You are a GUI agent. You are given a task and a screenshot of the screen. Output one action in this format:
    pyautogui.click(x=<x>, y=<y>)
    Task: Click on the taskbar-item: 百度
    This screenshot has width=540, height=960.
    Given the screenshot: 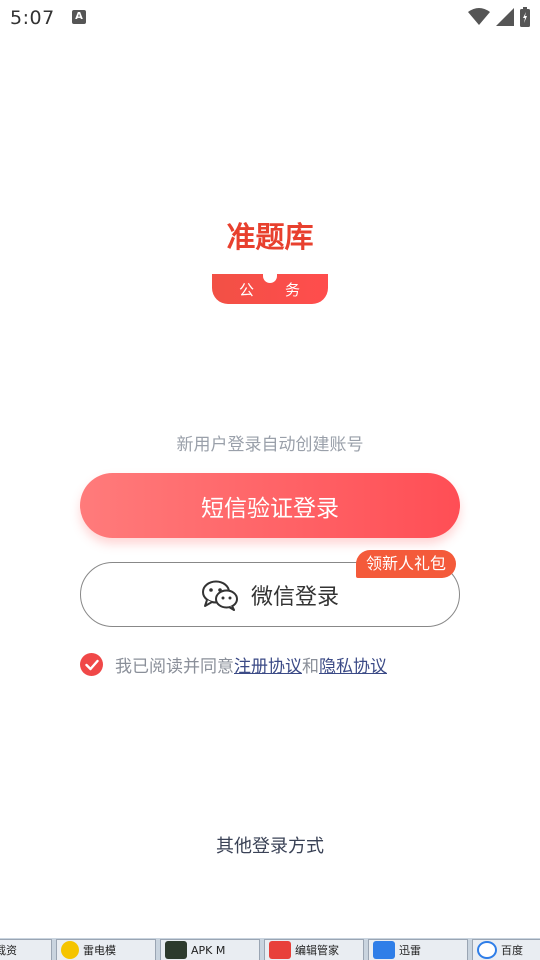 What is the action you would take?
    pyautogui.click(x=506, y=949)
    